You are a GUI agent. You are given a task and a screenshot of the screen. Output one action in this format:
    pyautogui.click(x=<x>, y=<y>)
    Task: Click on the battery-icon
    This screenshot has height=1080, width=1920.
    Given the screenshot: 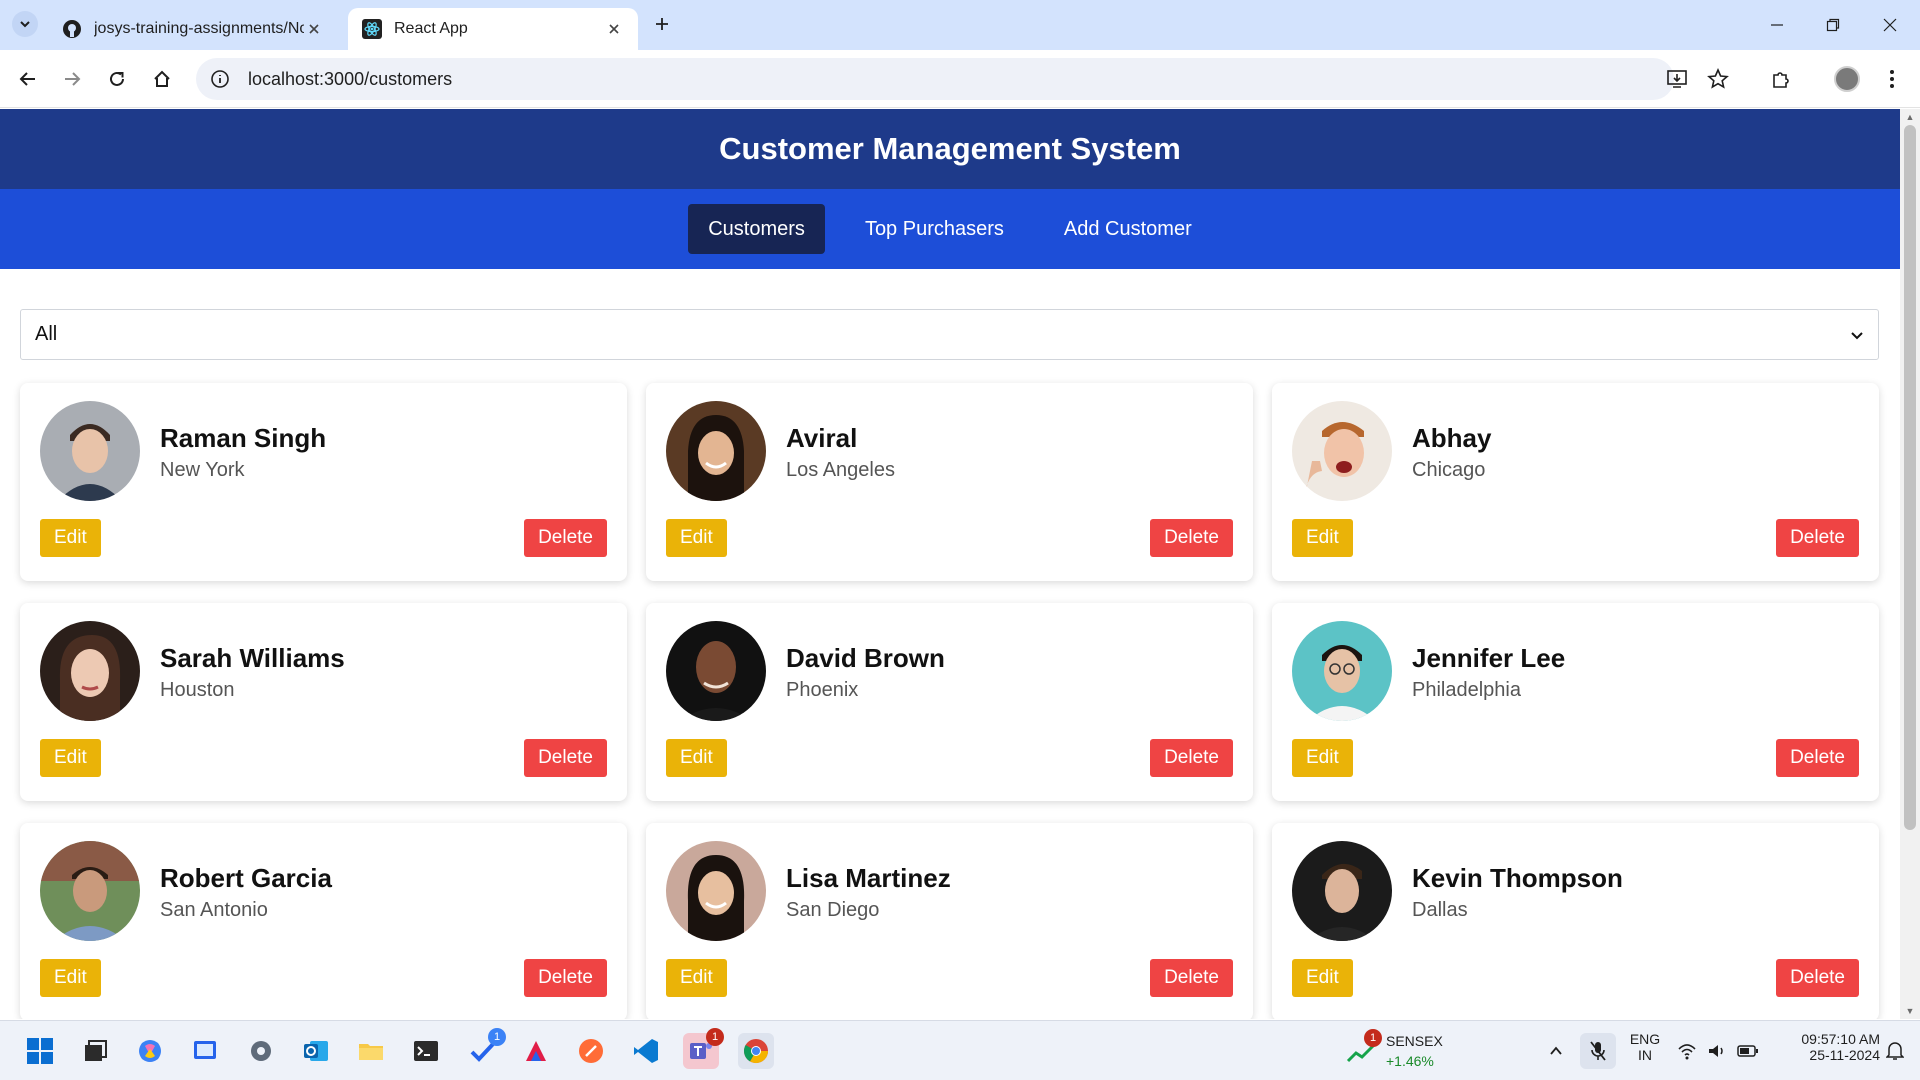 What is the action you would take?
    pyautogui.click(x=1747, y=1051)
    